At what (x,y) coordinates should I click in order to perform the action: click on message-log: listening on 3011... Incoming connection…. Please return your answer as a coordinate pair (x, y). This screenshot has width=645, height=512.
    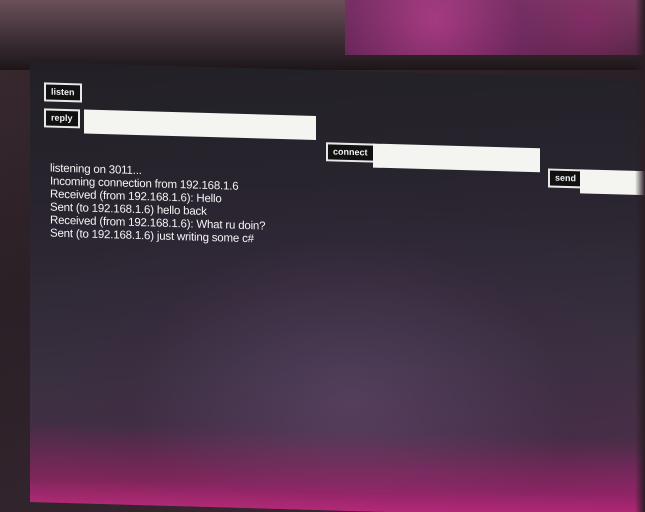
    Looking at the image, I should click on (157, 205).